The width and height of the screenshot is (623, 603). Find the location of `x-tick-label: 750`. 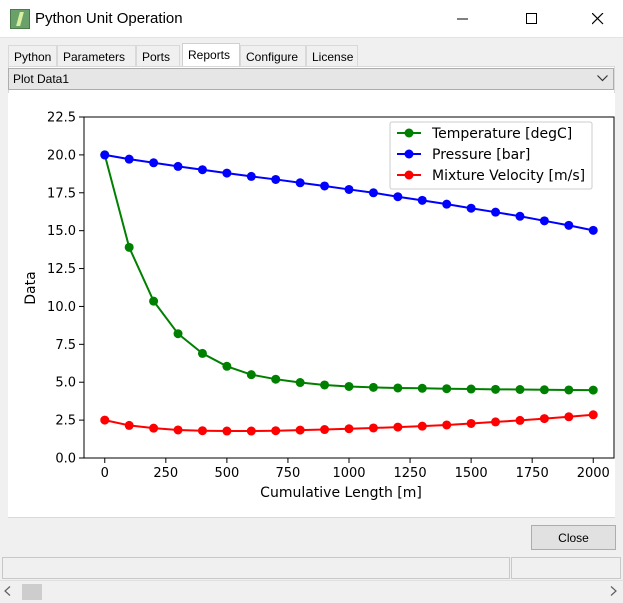

x-tick-label: 750 is located at coordinates (288, 473).